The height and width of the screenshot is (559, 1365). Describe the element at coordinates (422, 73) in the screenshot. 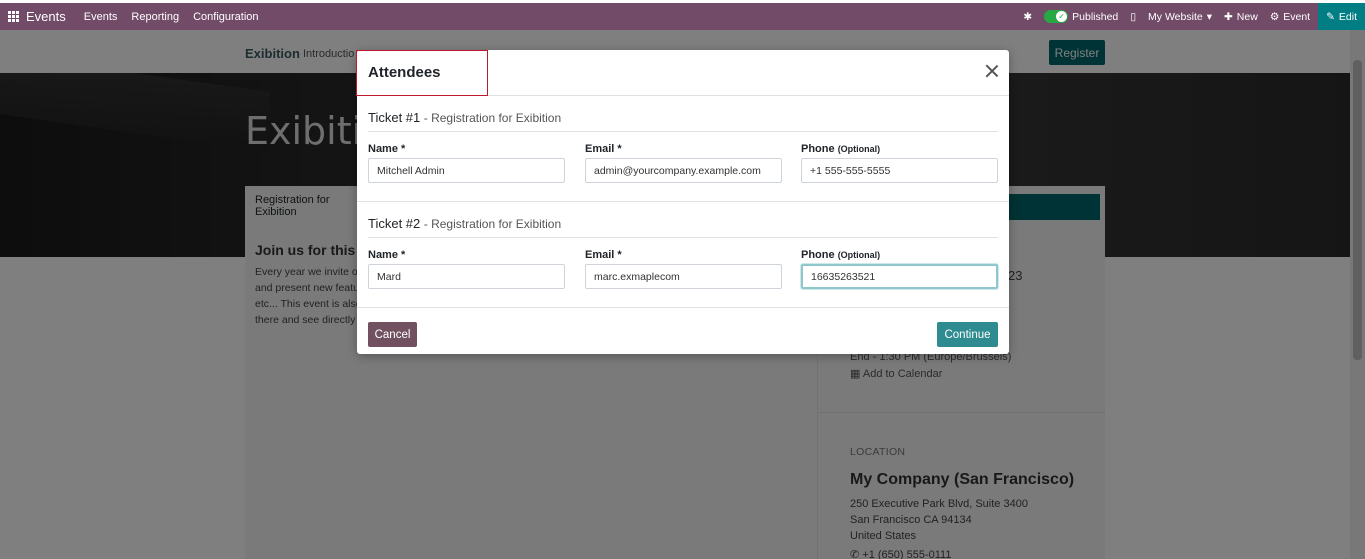

I see `title-highlight-box` at that location.